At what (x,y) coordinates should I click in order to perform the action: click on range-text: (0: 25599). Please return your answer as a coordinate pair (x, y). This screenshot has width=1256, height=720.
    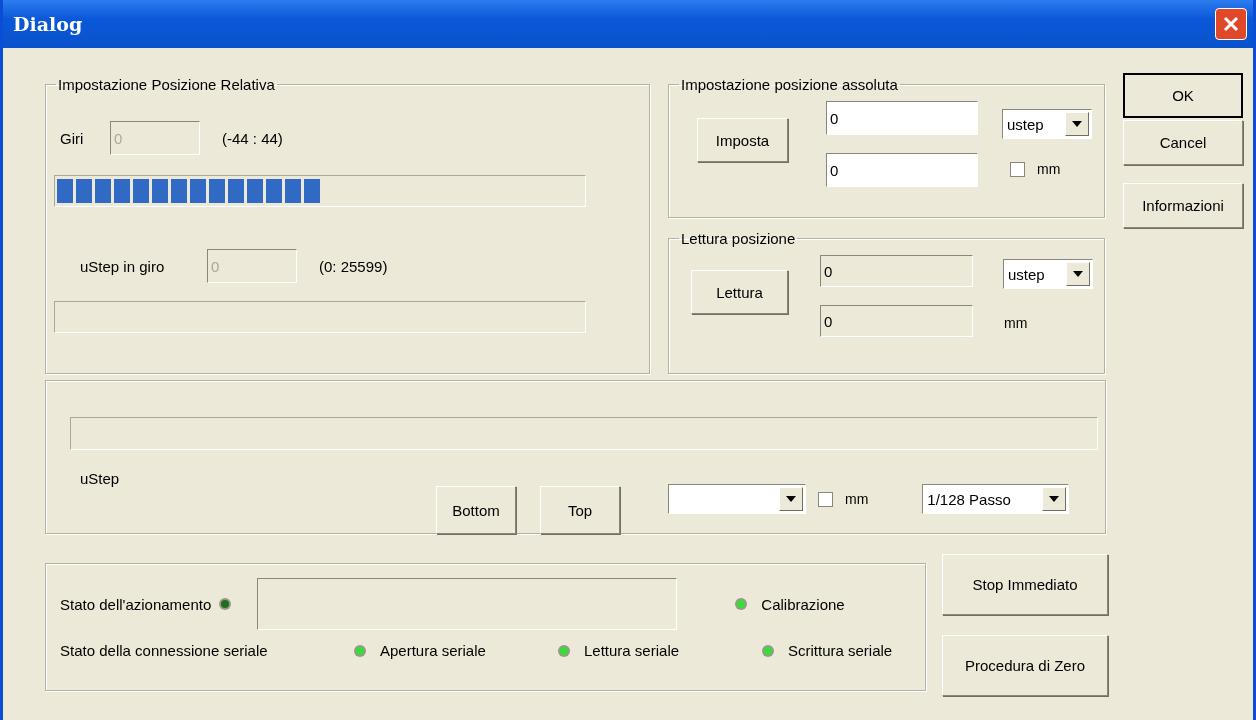
    Looking at the image, I should click on (353, 266).